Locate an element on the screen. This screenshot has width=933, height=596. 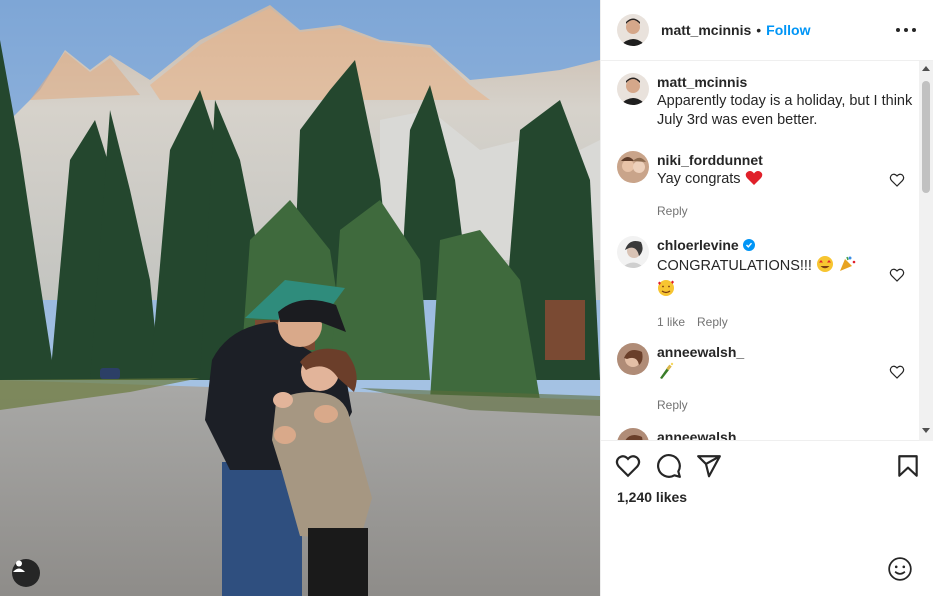
likes-count: 1,240 likes is located at coordinates (652, 497).